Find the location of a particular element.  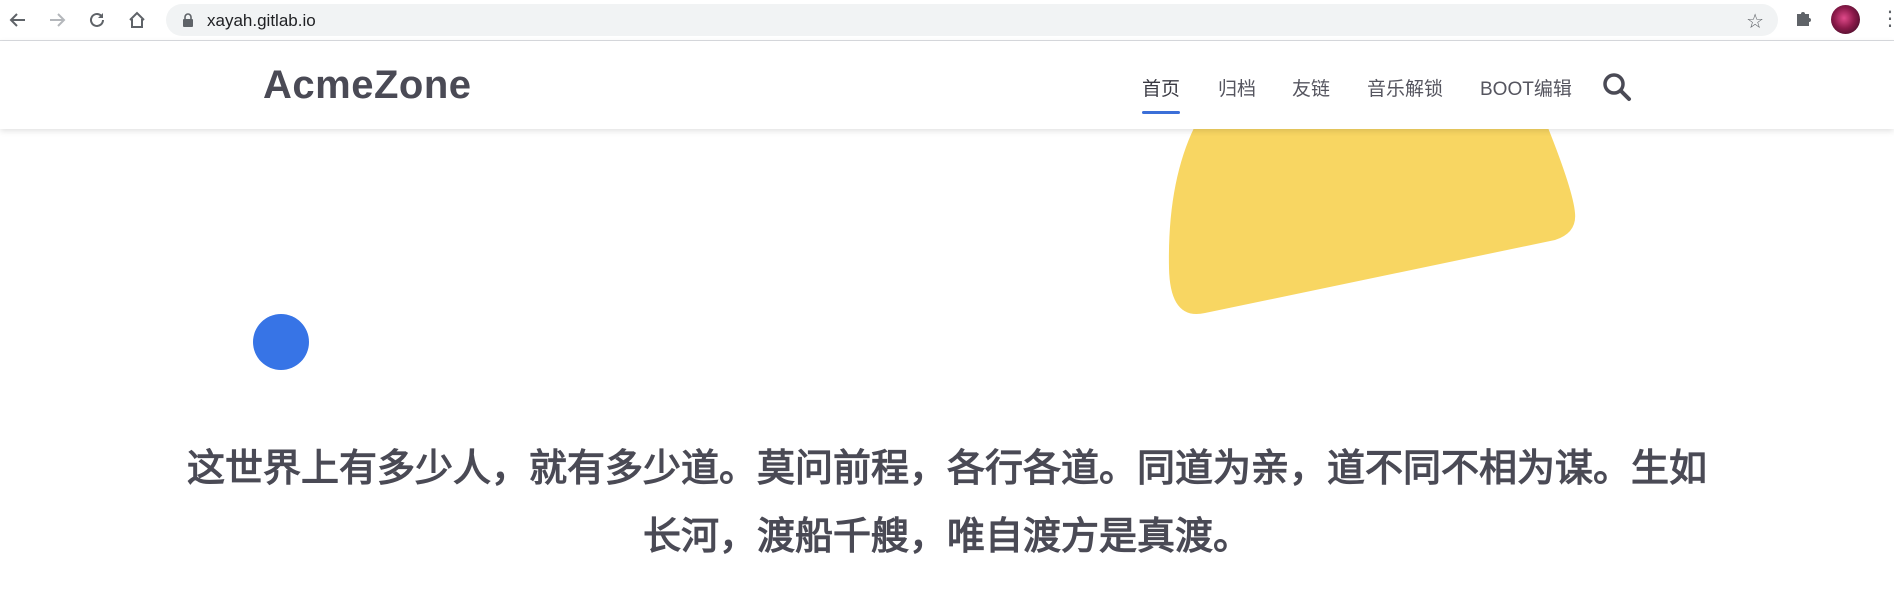

hero-quote-line-2: 长河，渡船千艘，唯自渡方是真渡。 is located at coordinates (946, 536).